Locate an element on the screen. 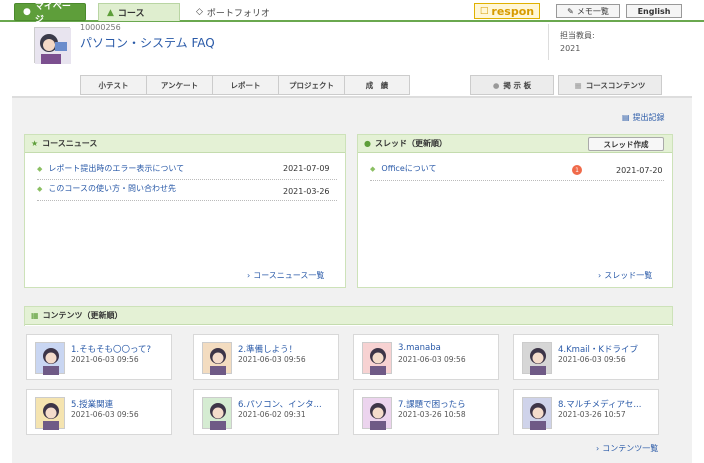  tab-survey: アンケート is located at coordinates (179, 85).